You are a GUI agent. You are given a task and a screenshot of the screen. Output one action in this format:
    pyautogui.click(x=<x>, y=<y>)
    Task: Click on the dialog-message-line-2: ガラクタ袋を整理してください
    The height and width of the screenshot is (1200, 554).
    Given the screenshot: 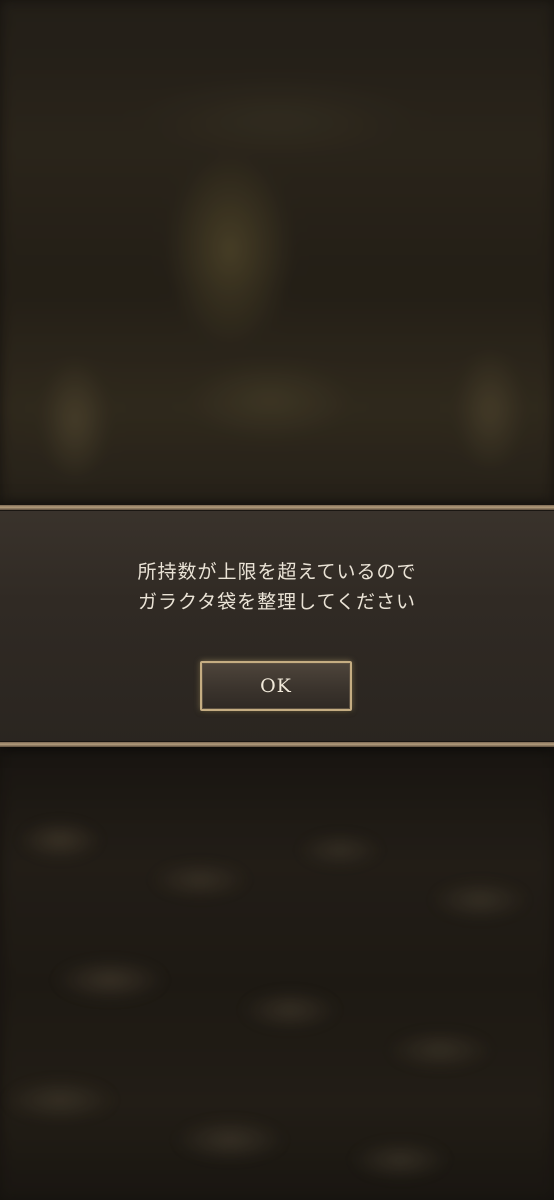 What is the action you would take?
    pyautogui.click(x=277, y=602)
    